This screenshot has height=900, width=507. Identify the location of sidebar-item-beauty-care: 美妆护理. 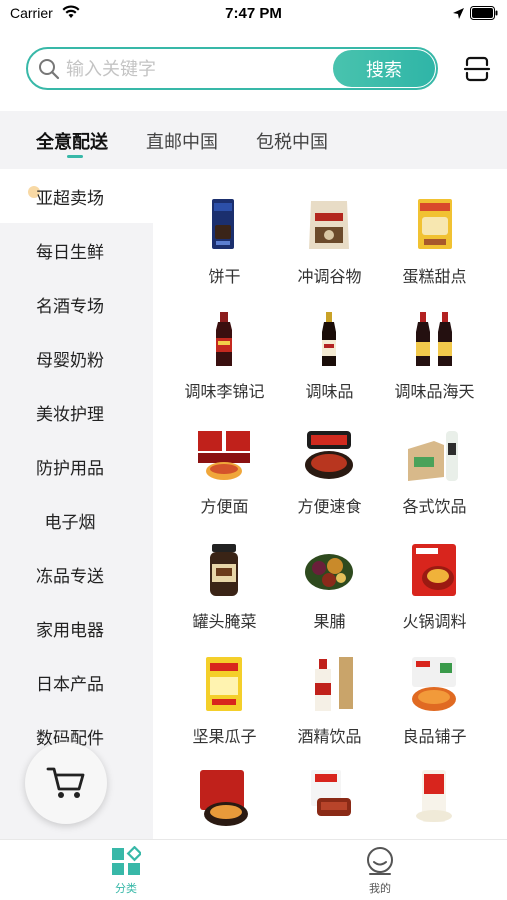
(70, 412).